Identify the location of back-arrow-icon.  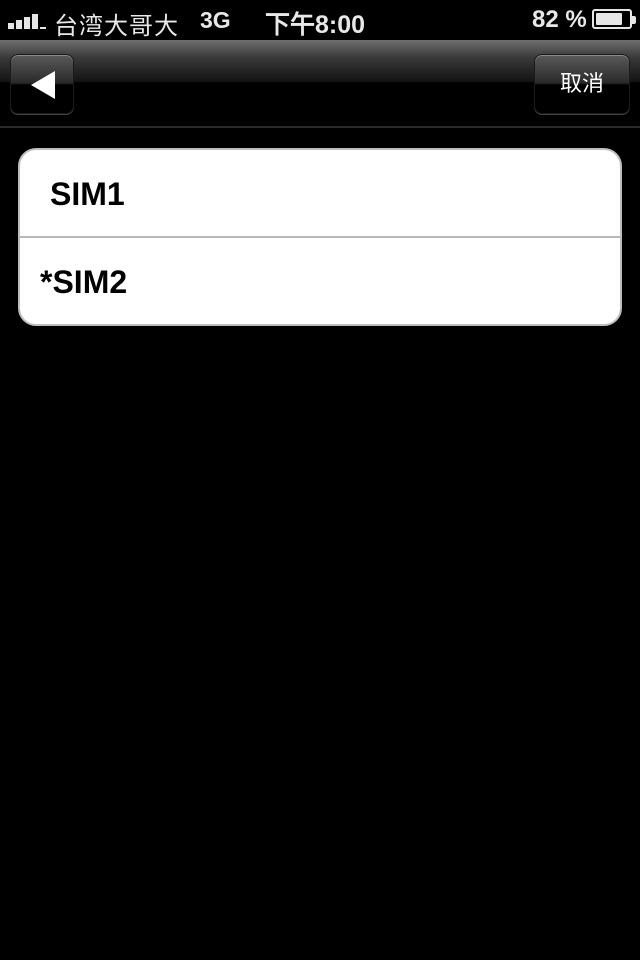
(43, 85).